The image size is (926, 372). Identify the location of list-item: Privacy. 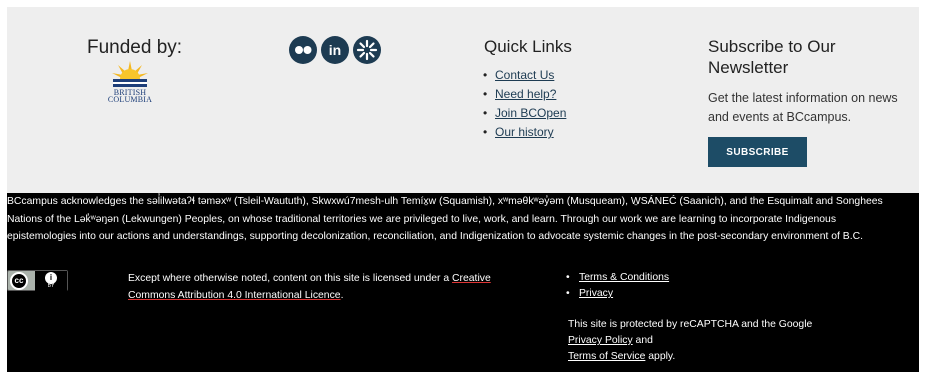
(617, 294).